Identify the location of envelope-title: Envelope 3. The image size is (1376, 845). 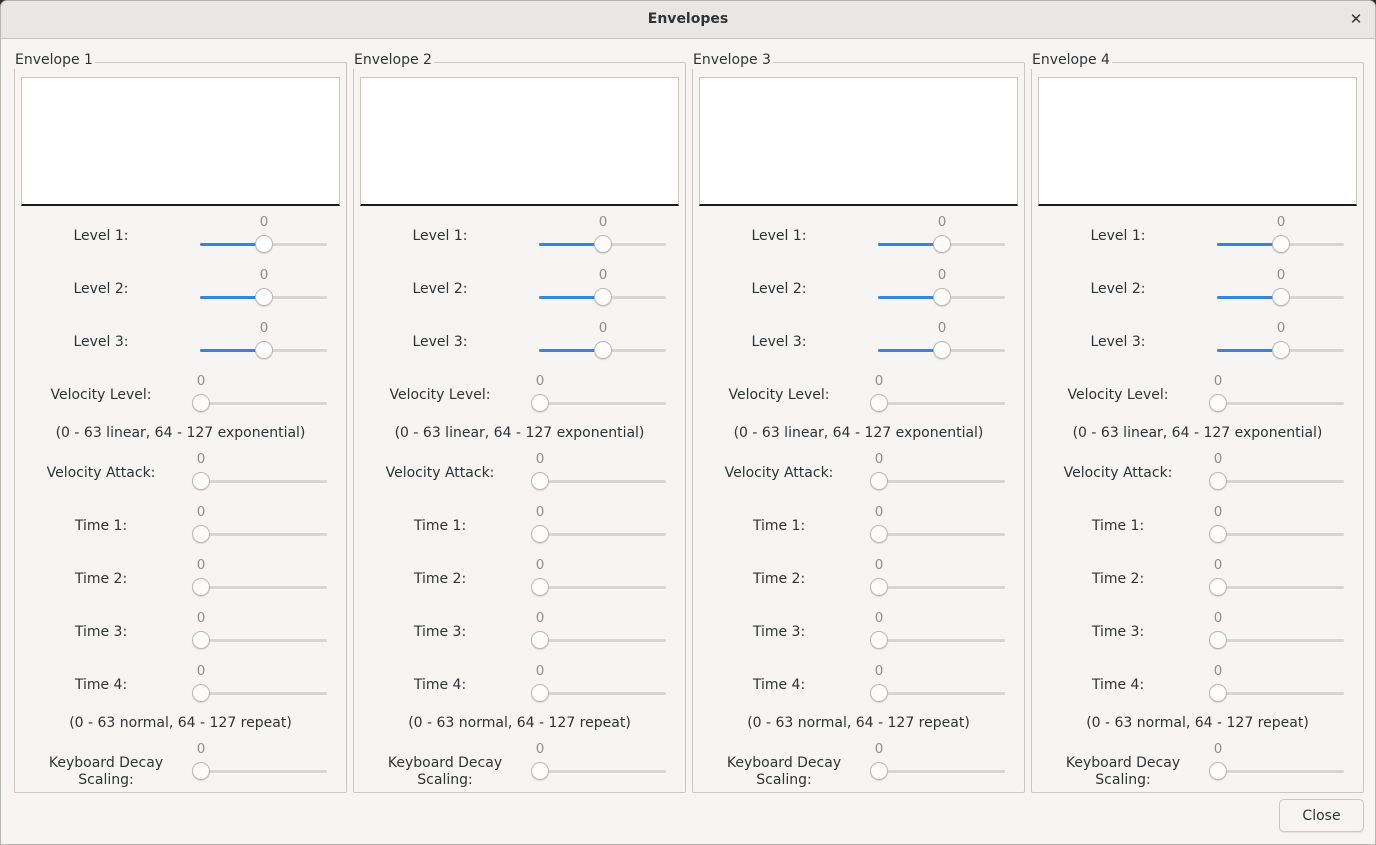
(732, 60).